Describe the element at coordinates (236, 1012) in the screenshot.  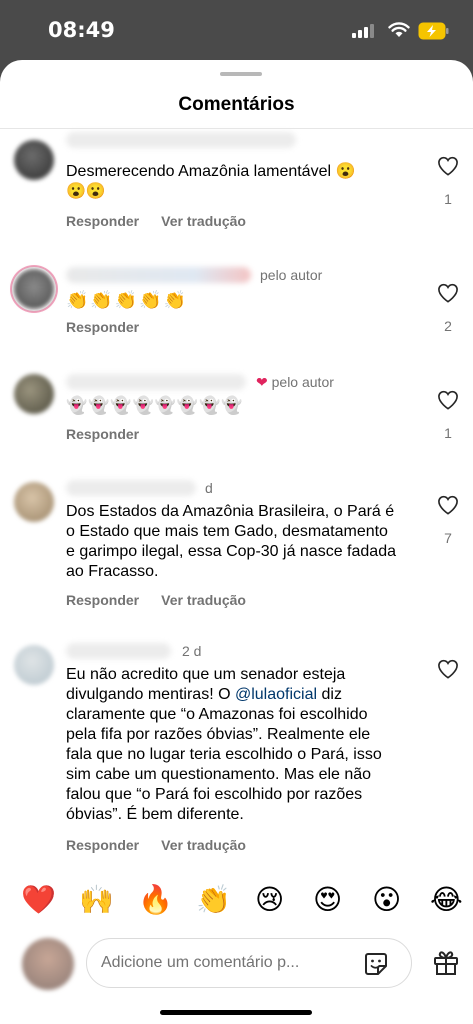
I see `home-indicator` at that location.